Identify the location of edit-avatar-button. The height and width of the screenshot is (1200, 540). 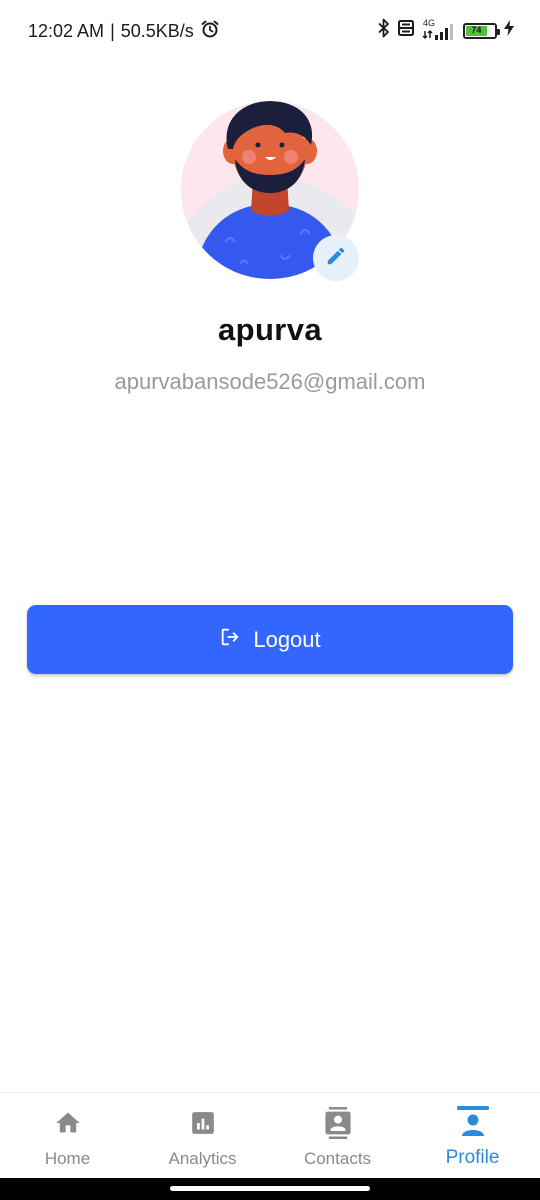
(336, 258).